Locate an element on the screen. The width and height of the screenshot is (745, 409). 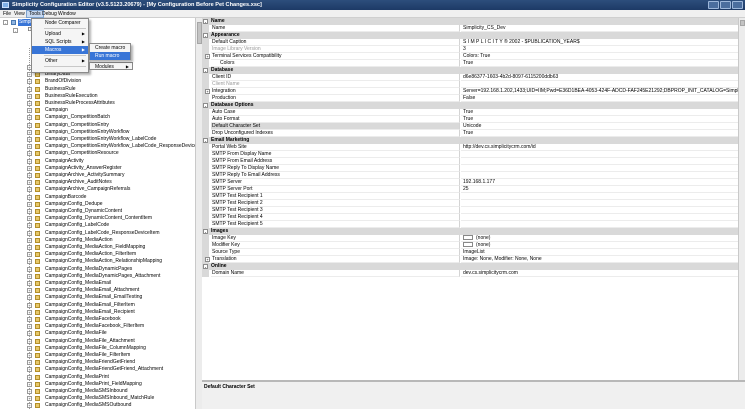
property-row: SMTP From Email Address is located at coordinates (473, 161).